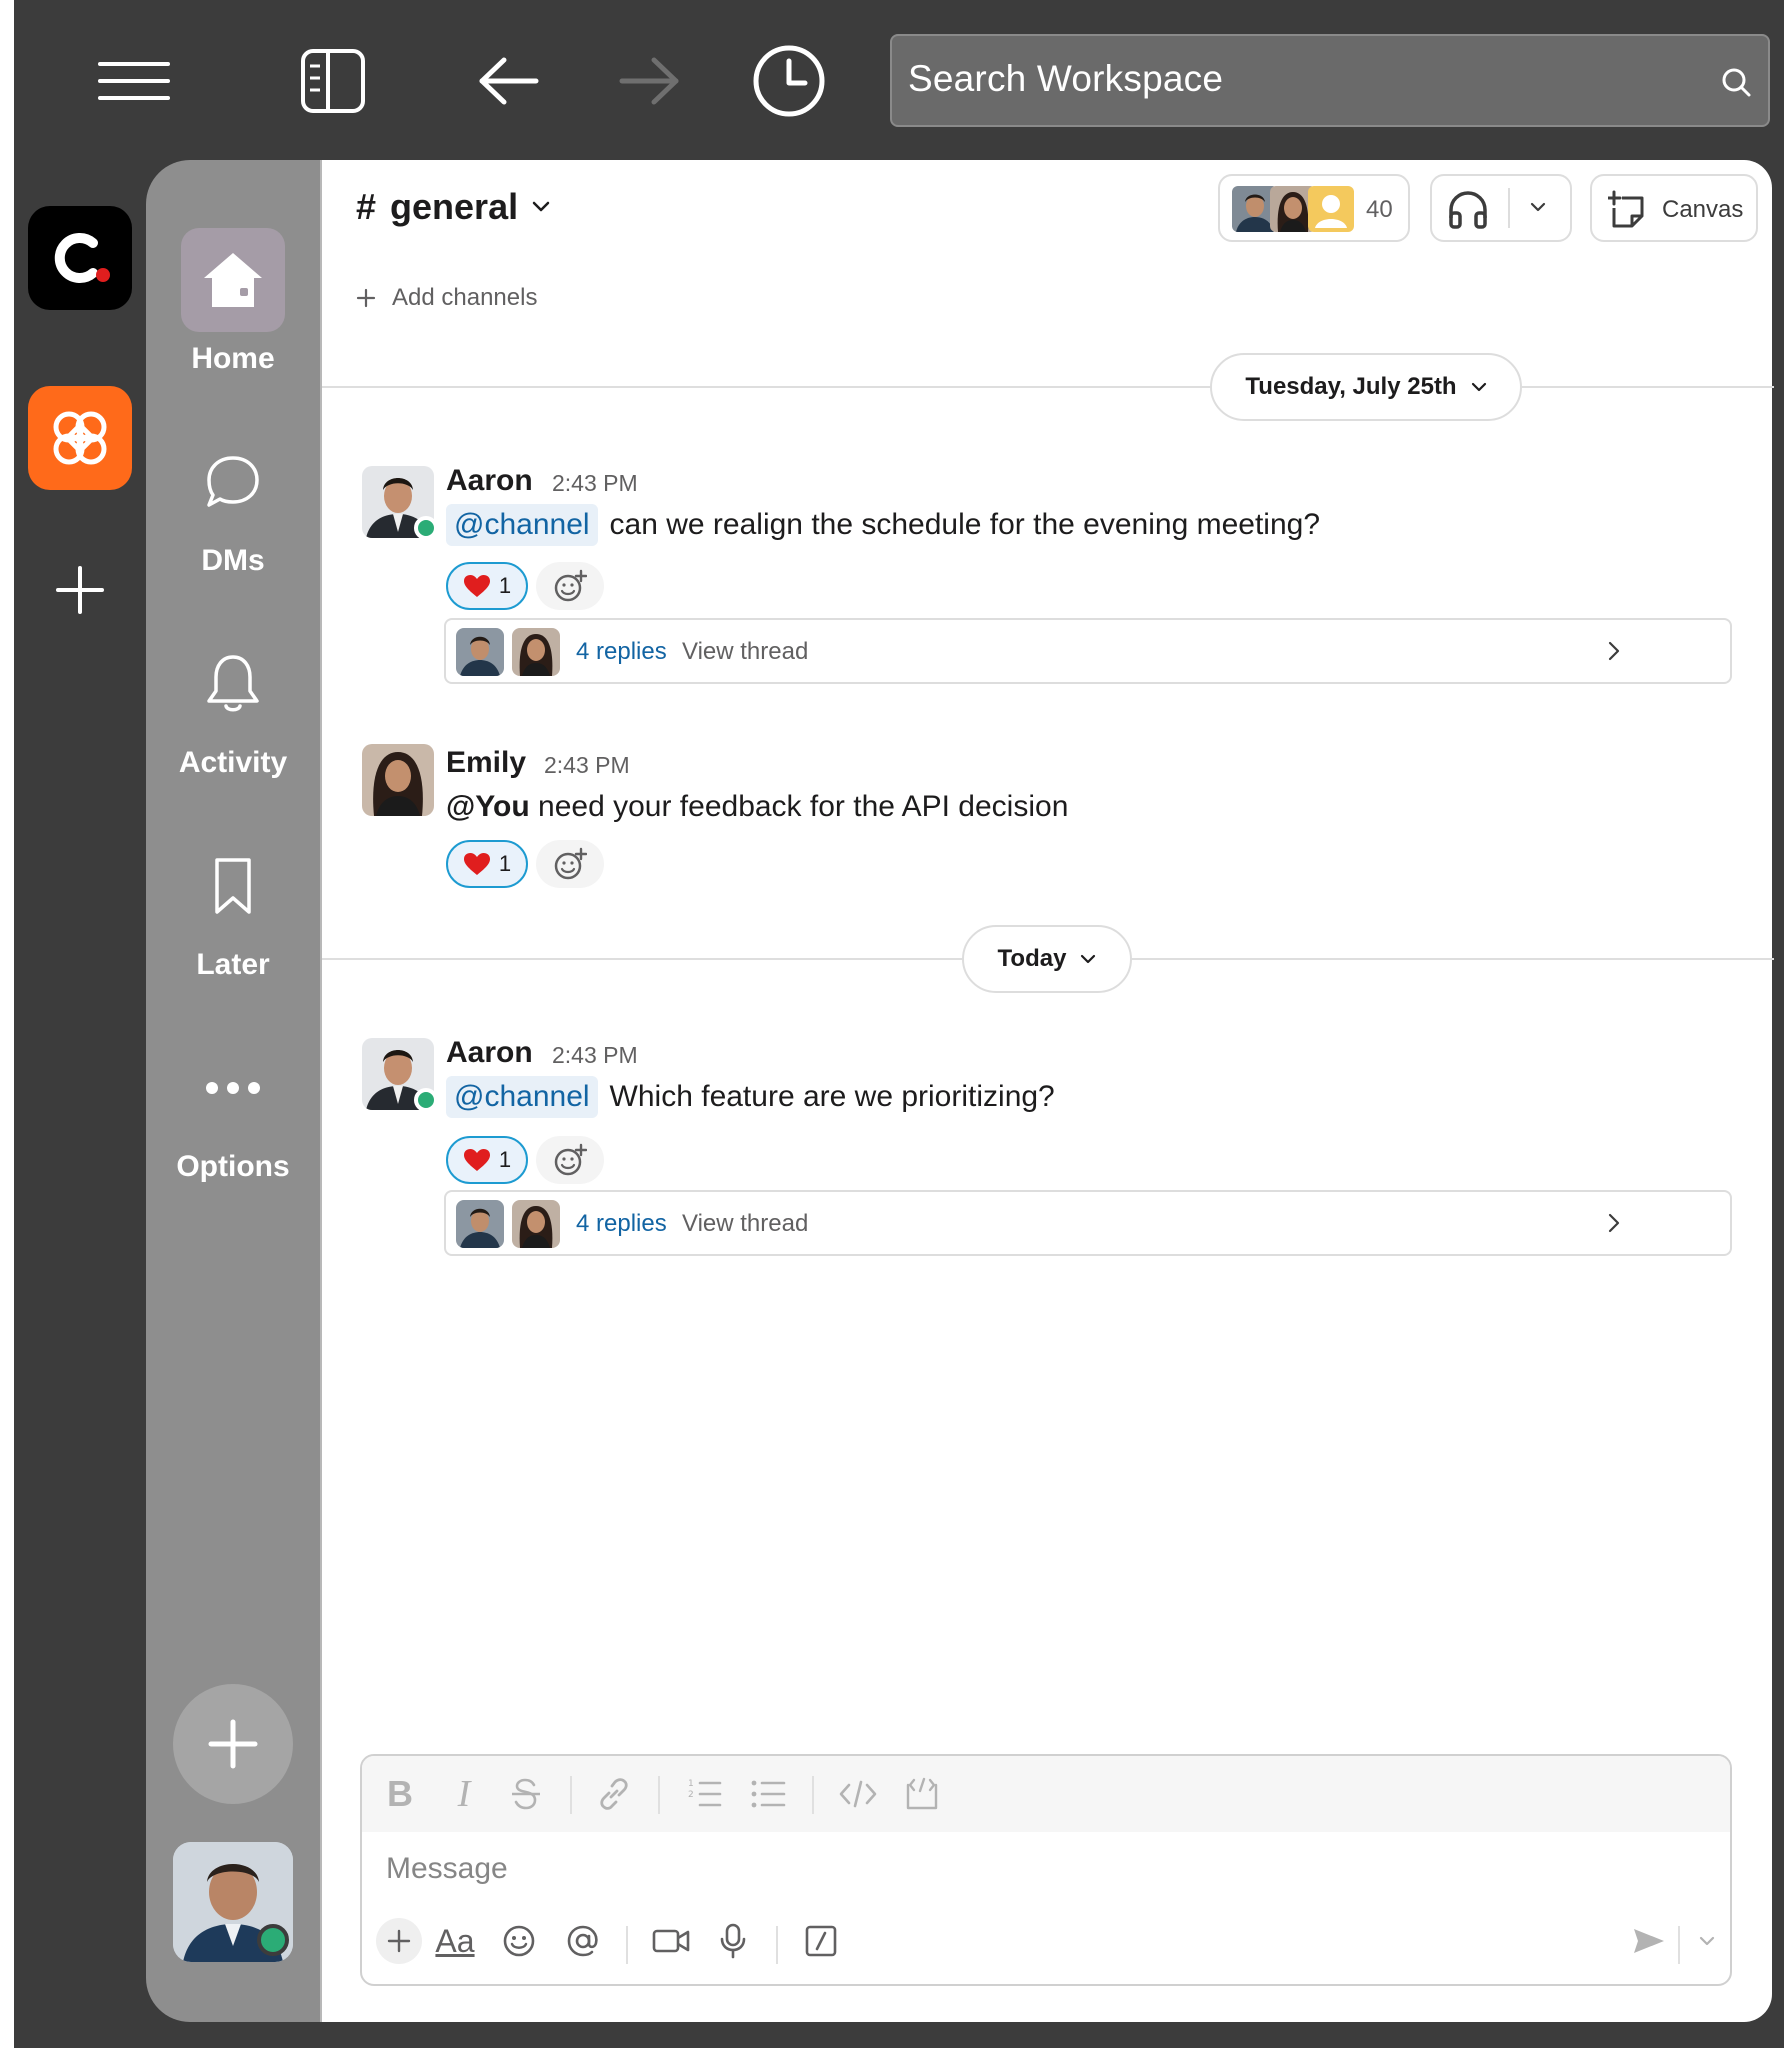 The image size is (1784, 2048). Describe the element at coordinates (649, 81) in the screenshot. I see `forward-arrow-icon` at that location.